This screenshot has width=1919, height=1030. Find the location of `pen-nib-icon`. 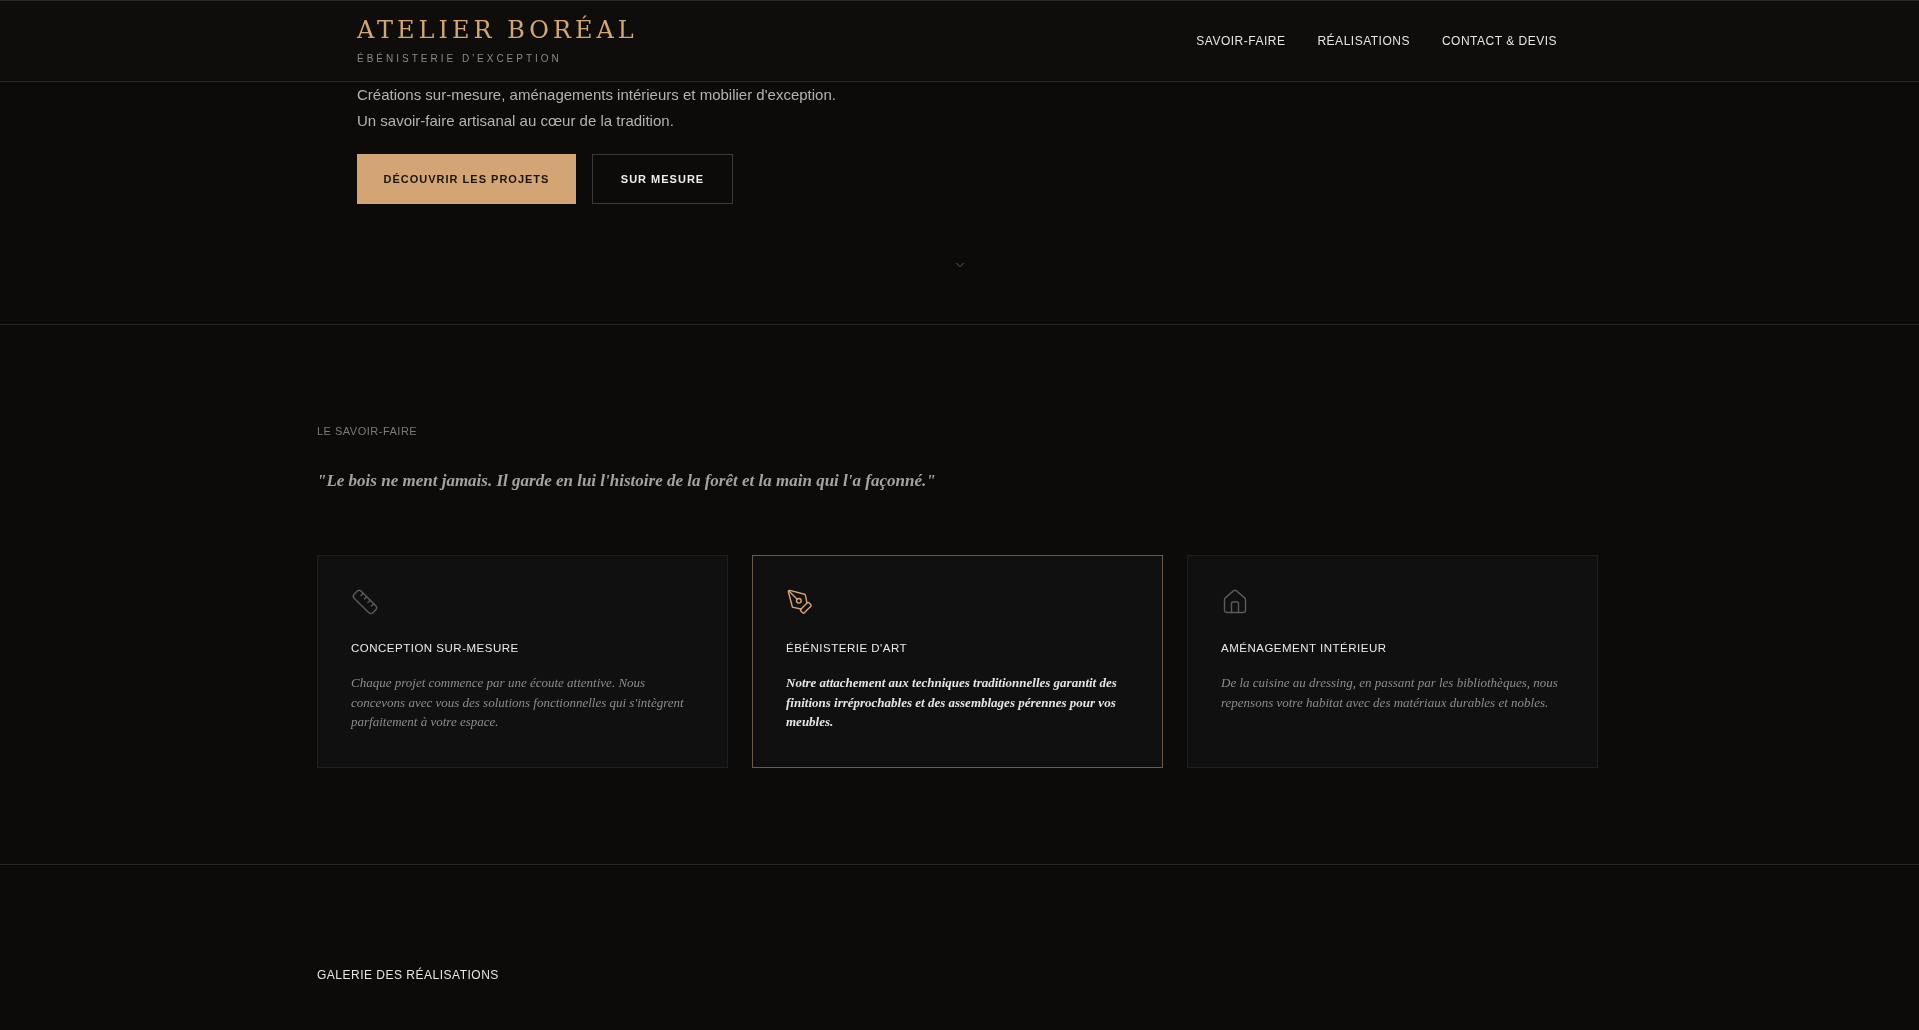

pen-nib-icon is located at coordinates (800, 602).